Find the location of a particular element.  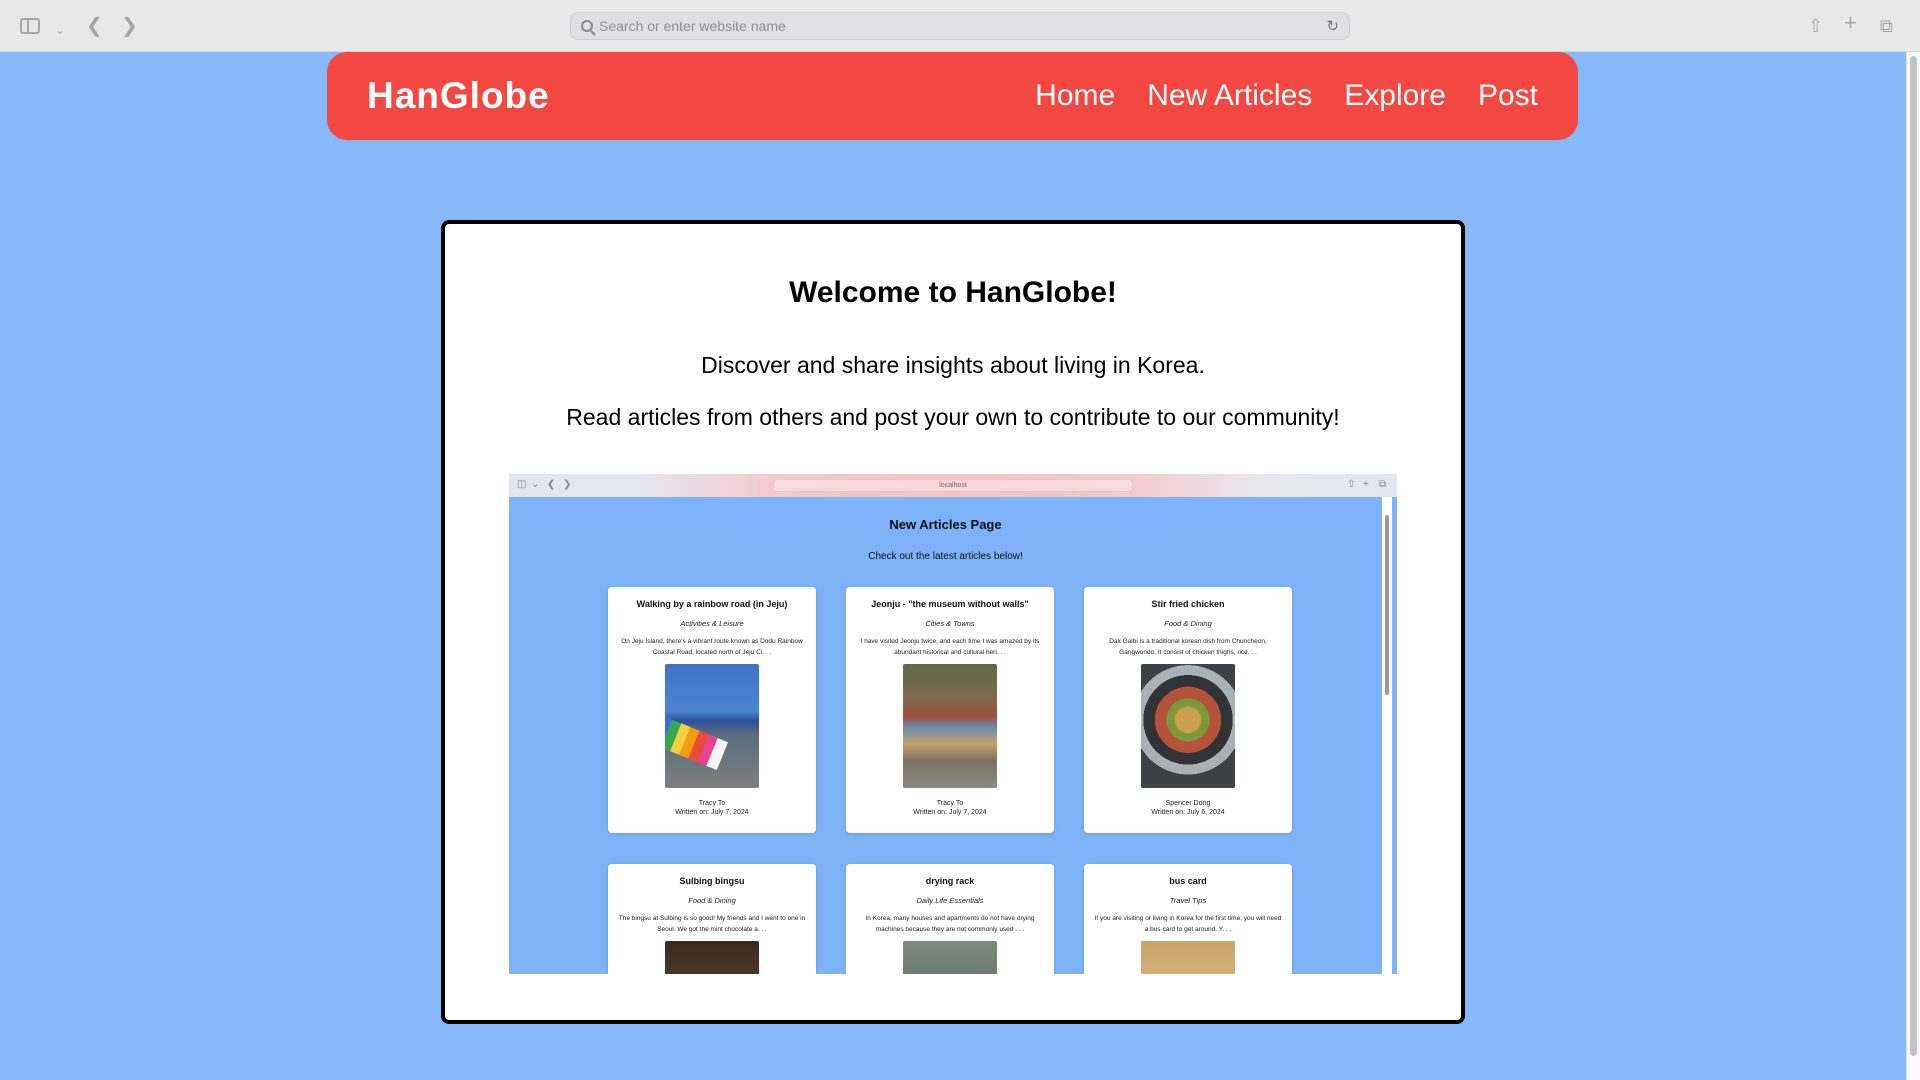

preview-forward-icon: ❯ is located at coordinates (567, 484).